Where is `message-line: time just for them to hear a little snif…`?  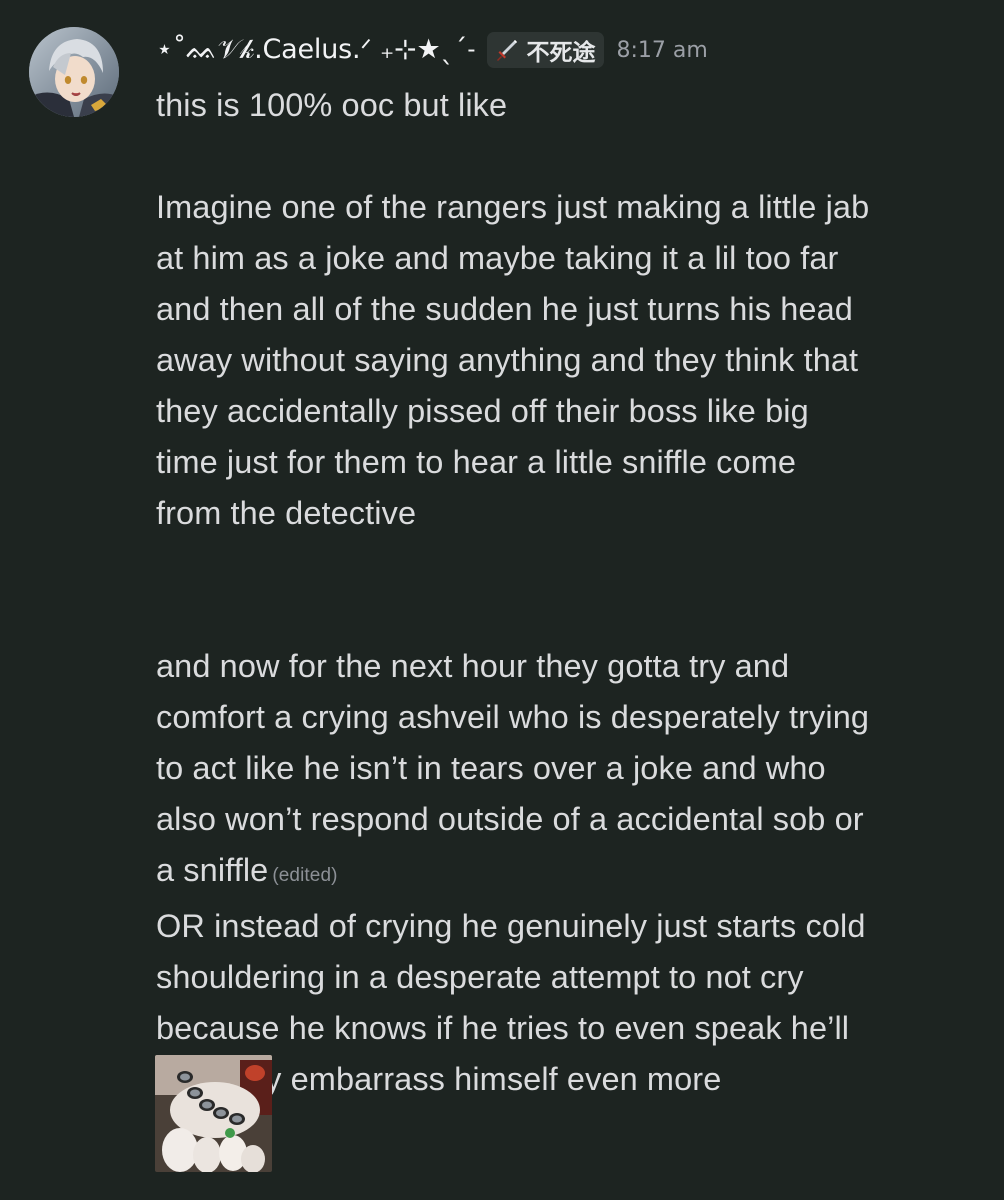
message-line: time just for them to hear a little snif… is located at coordinates (476, 462).